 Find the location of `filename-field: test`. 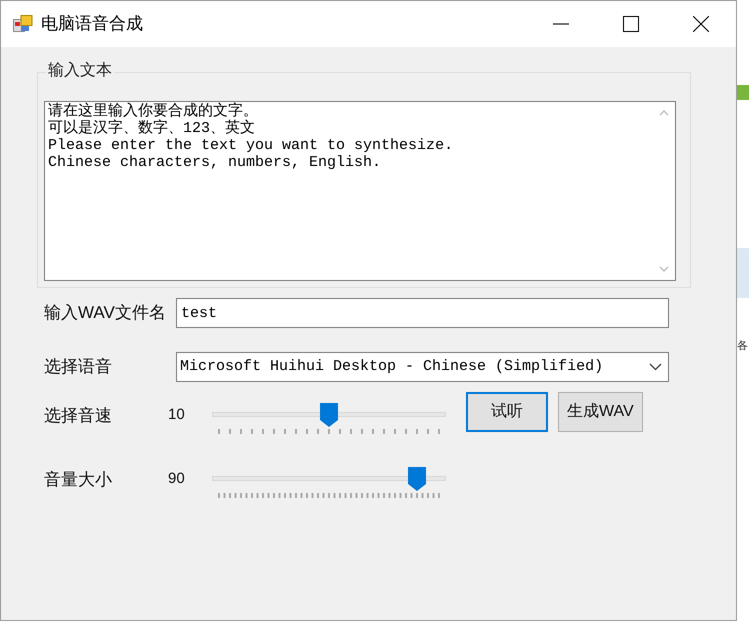

filename-field: test is located at coordinates (422, 313).